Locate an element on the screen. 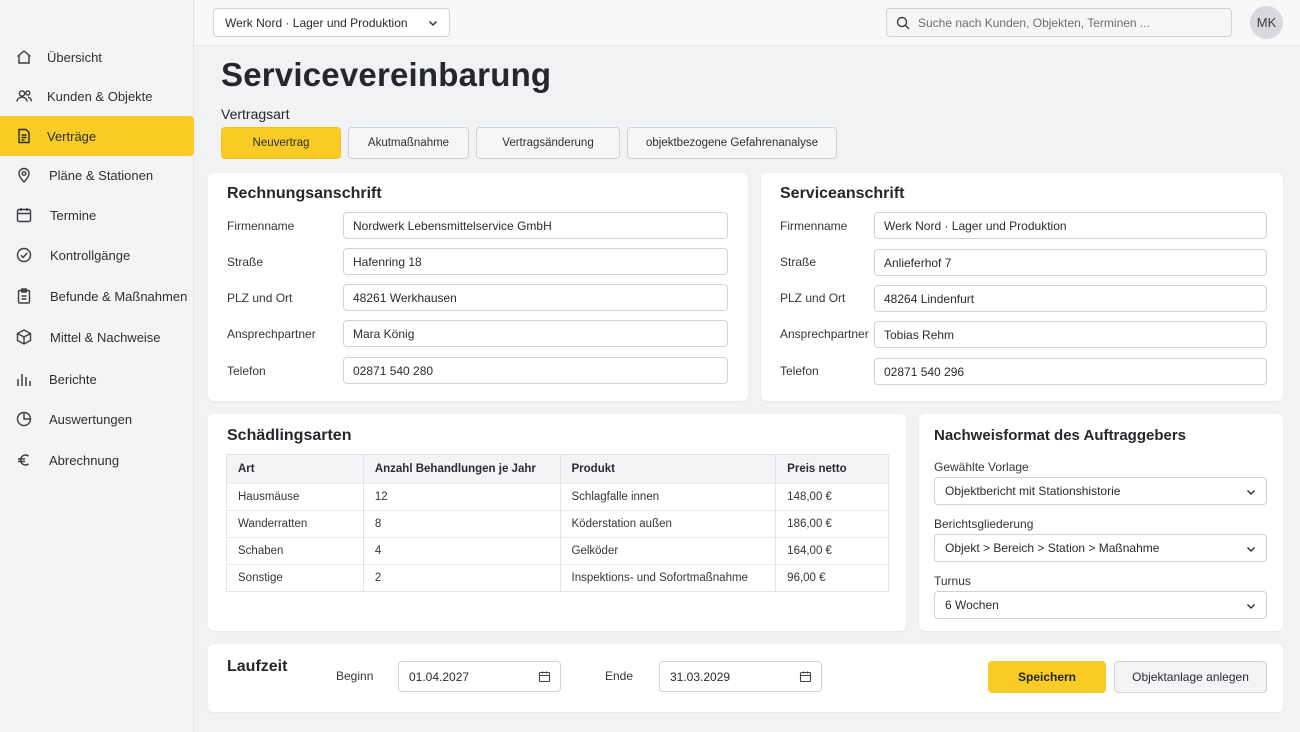  sidebar-item-label: Kunden & Objekte is located at coordinates (100, 96).